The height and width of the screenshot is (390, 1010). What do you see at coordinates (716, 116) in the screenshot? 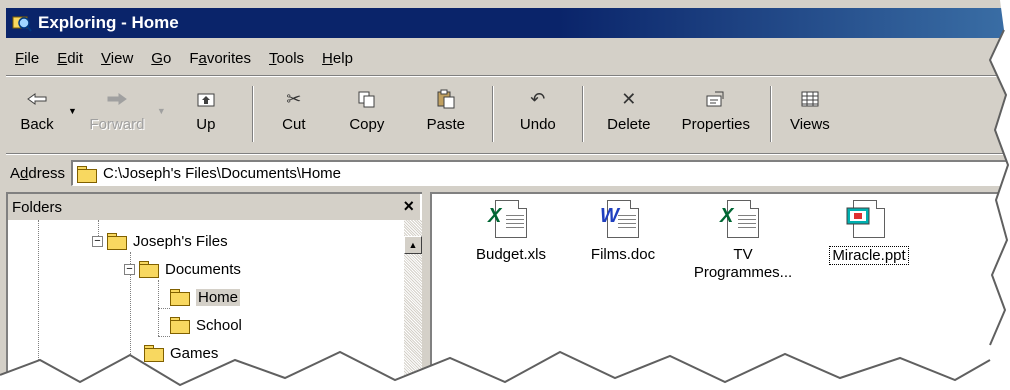
I see `properties-button: Properties` at bounding box center [716, 116].